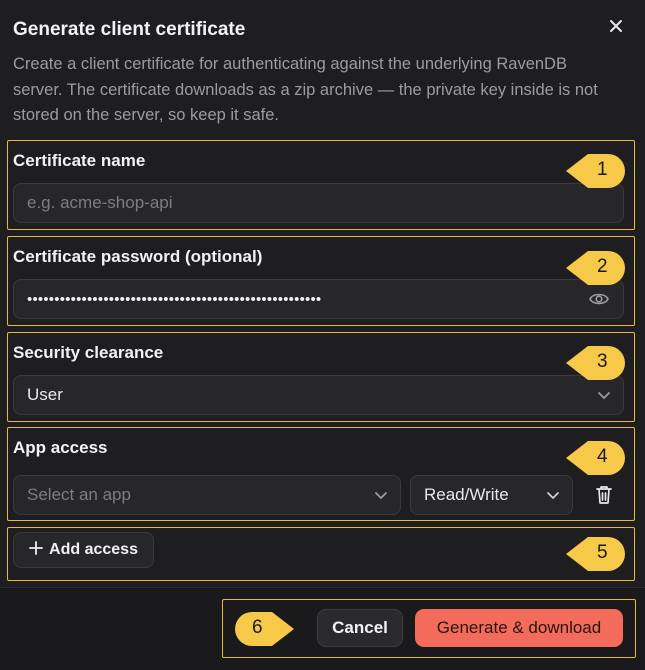 This screenshot has width=645, height=670. What do you see at coordinates (602, 361) in the screenshot?
I see `callout-badge-number: 3` at bounding box center [602, 361].